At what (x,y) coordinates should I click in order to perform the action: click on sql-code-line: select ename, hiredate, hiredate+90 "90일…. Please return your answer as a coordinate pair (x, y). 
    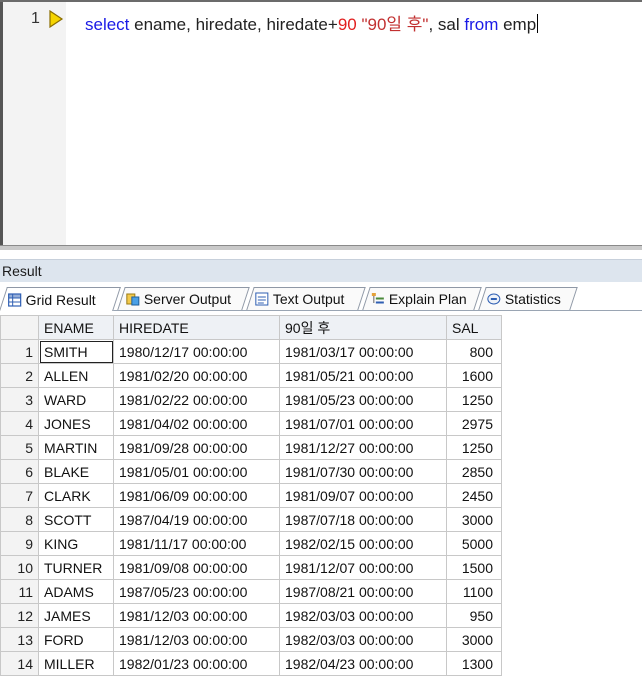
    Looking at the image, I should click on (312, 22).